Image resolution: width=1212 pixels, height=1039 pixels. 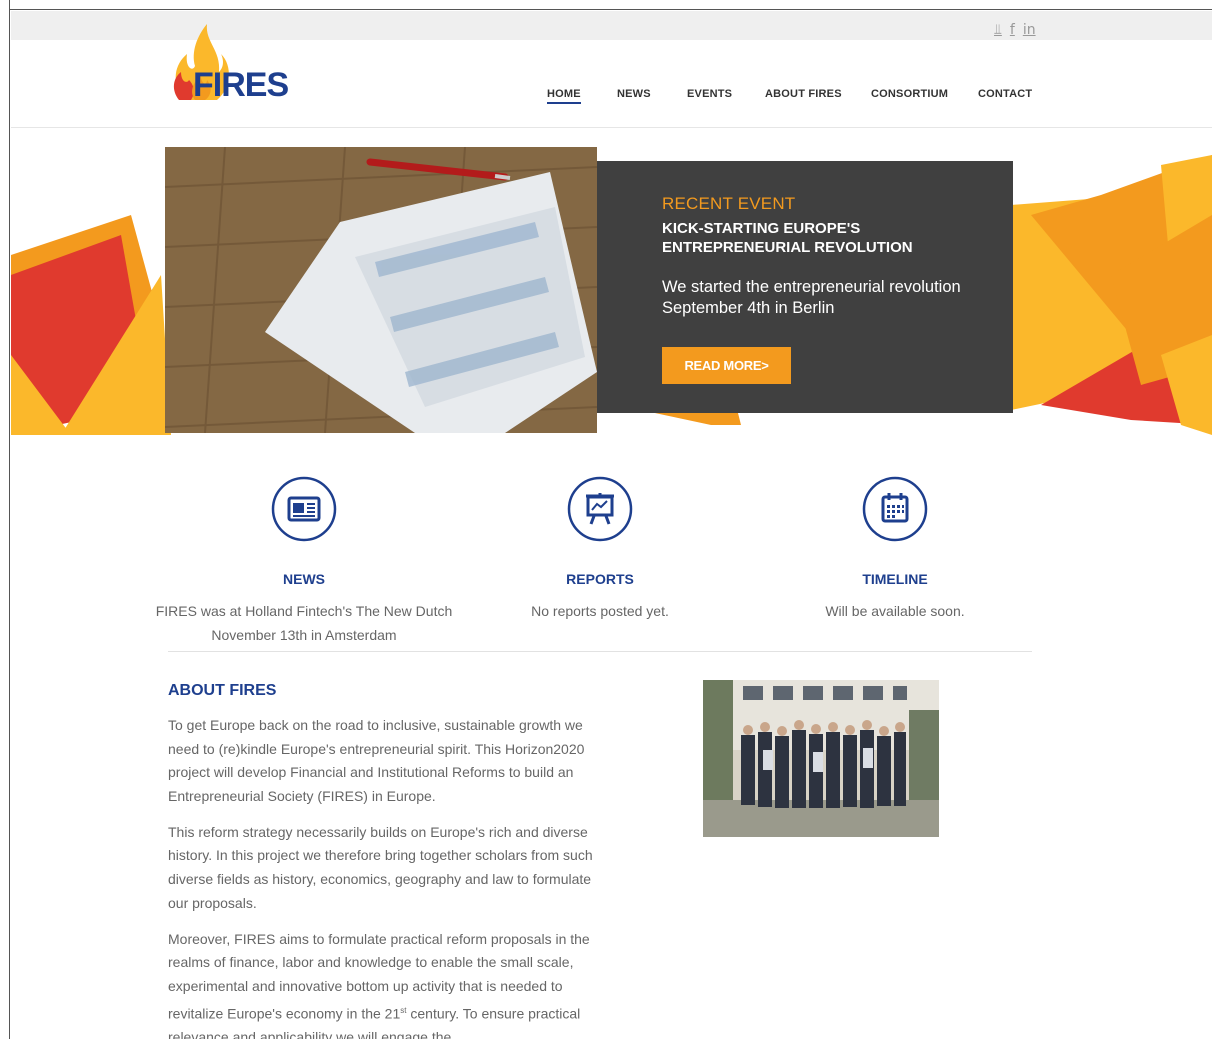 What do you see at coordinates (909, 94) in the screenshot?
I see `nav-consortium: CONSORTIUM` at bounding box center [909, 94].